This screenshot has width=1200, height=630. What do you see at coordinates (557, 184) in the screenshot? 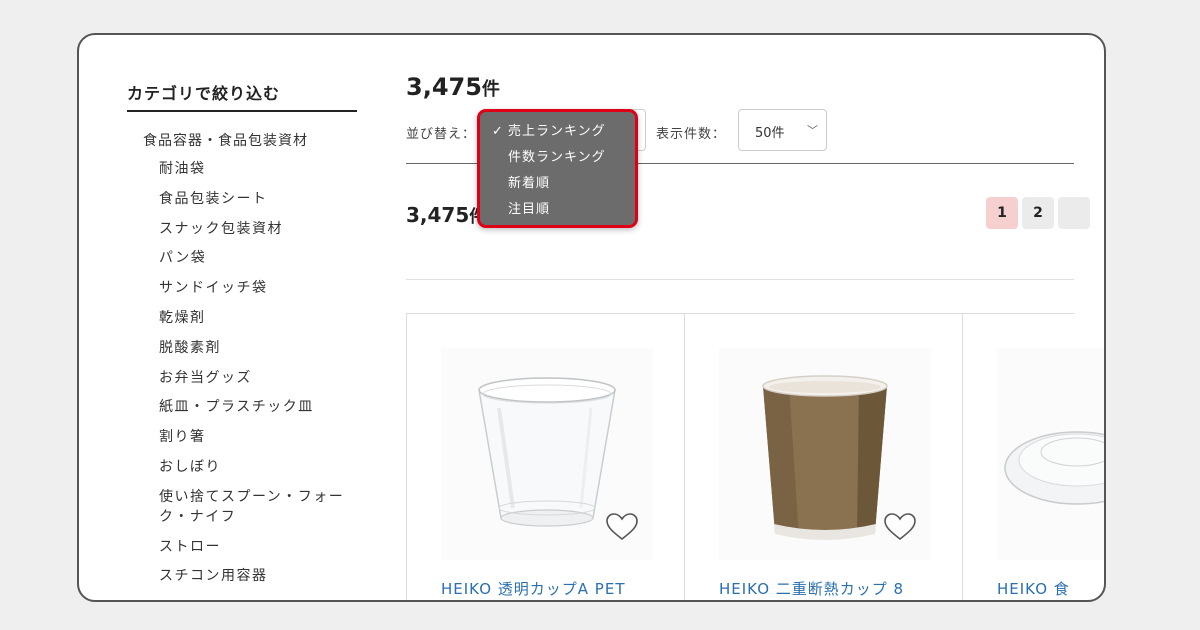
I see `sort-option: 新着順` at bounding box center [557, 184].